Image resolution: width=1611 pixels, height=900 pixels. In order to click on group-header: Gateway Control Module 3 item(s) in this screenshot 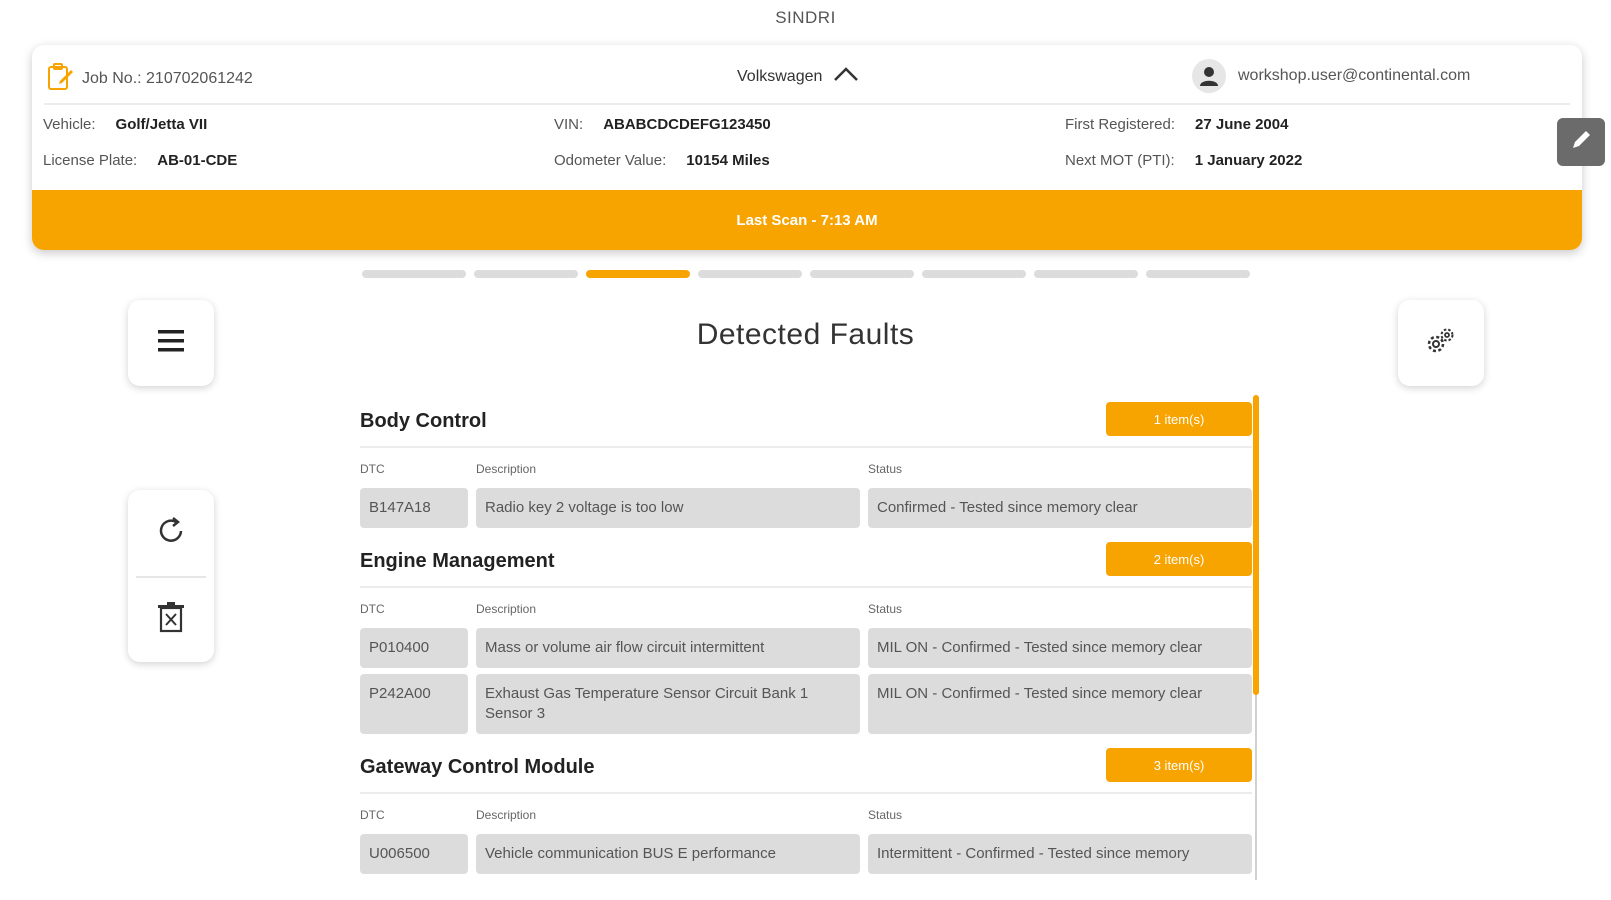, I will do `click(806, 769)`.